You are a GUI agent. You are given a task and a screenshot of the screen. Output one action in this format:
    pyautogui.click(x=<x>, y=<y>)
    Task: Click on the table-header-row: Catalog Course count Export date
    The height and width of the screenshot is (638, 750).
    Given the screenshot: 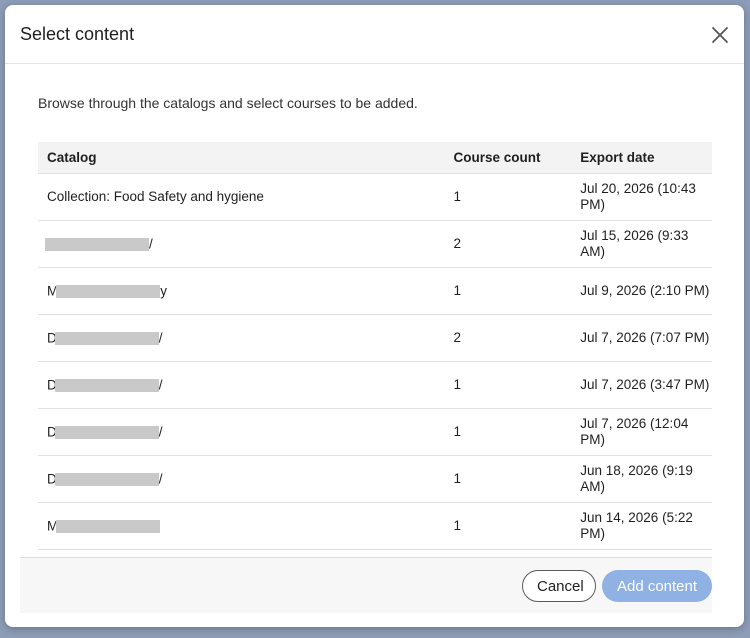 What is the action you would take?
    pyautogui.click(x=375, y=158)
    